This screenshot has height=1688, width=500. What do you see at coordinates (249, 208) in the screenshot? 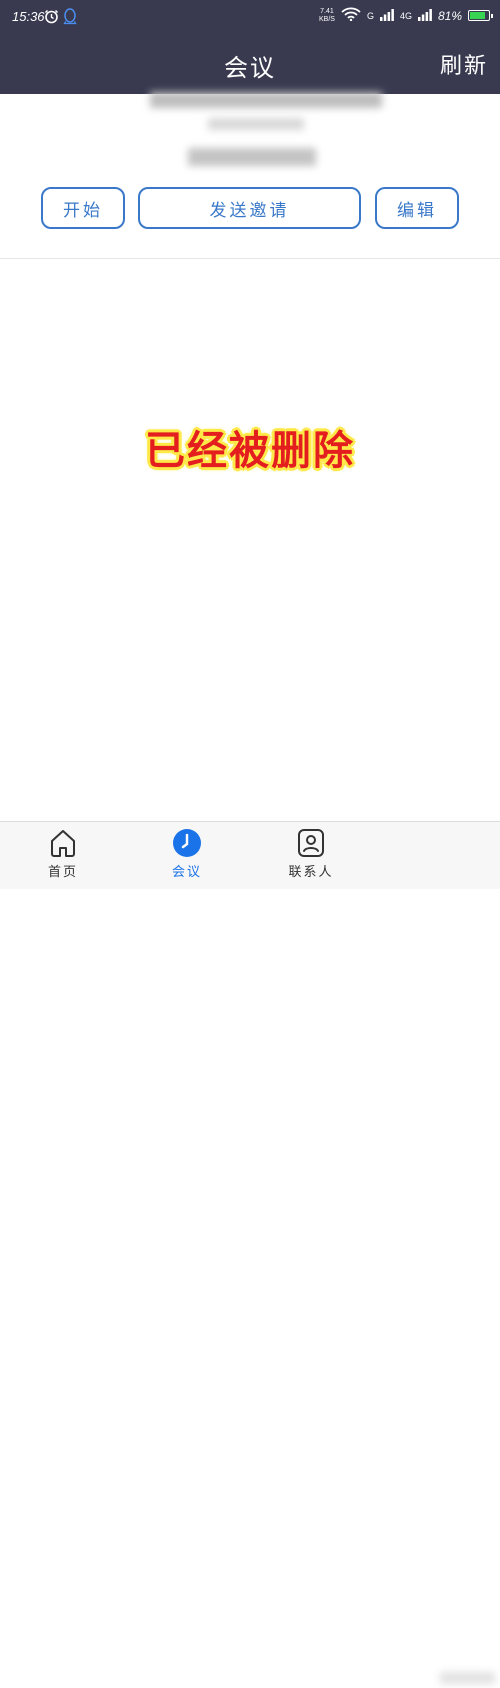
I see `send-invite-button: 发送邀请` at bounding box center [249, 208].